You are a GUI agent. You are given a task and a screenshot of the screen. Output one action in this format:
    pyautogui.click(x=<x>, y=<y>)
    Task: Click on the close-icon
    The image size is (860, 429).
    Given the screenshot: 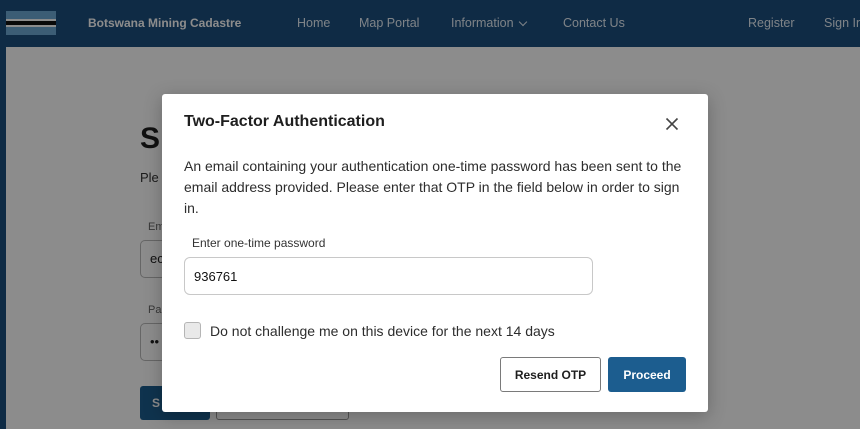 What is the action you would take?
    pyautogui.click(x=672, y=124)
    